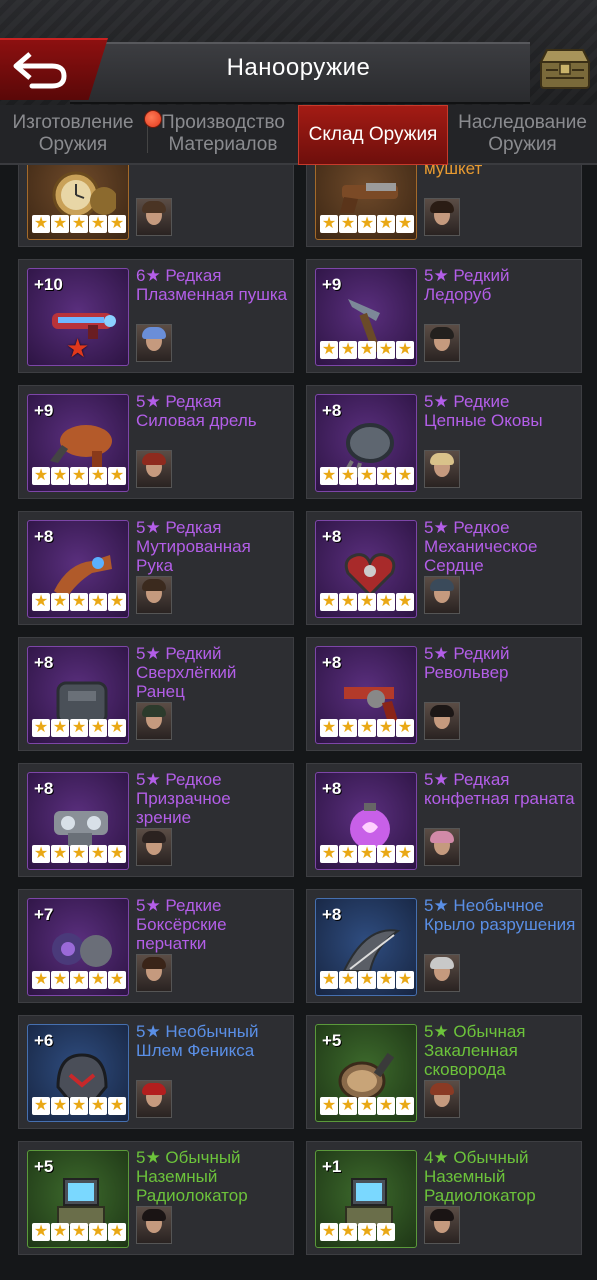 The image size is (597, 1280). What do you see at coordinates (444, 568) in the screenshot?
I see `weapon-card: +8 ★ ★ ★ ★ ★ 5★ Редкое Механическое Сердце` at bounding box center [444, 568].